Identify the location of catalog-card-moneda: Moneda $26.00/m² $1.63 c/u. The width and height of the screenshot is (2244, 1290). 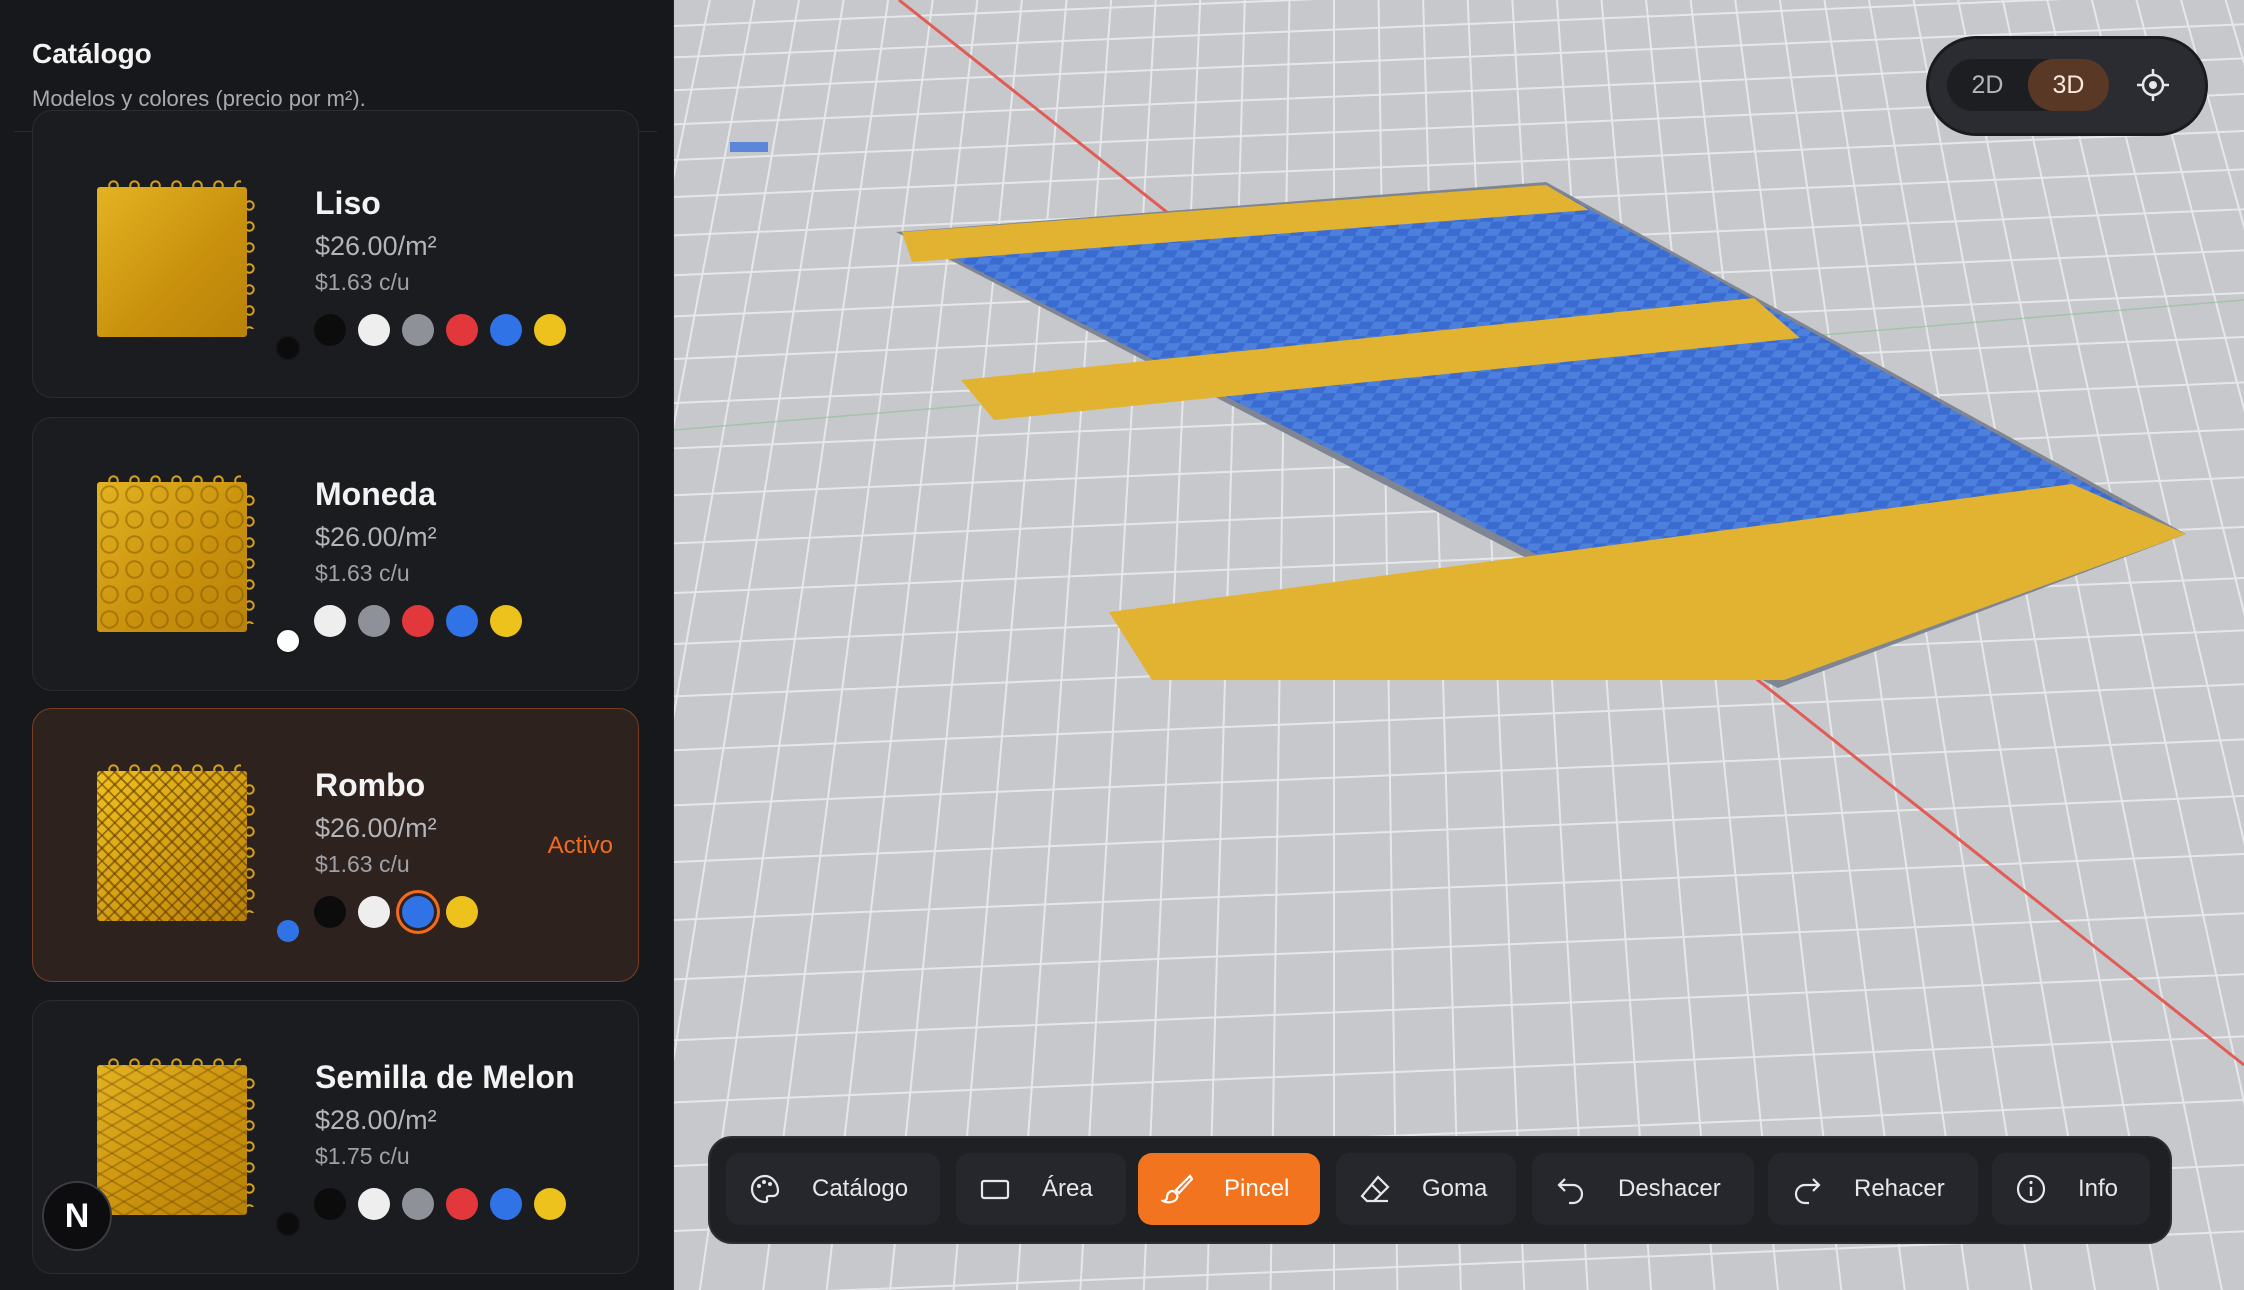
(335, 554).